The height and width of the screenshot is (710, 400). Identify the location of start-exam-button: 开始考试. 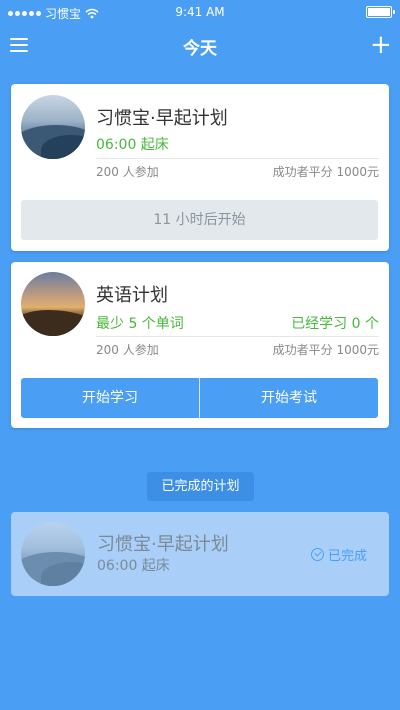
(289, 398).